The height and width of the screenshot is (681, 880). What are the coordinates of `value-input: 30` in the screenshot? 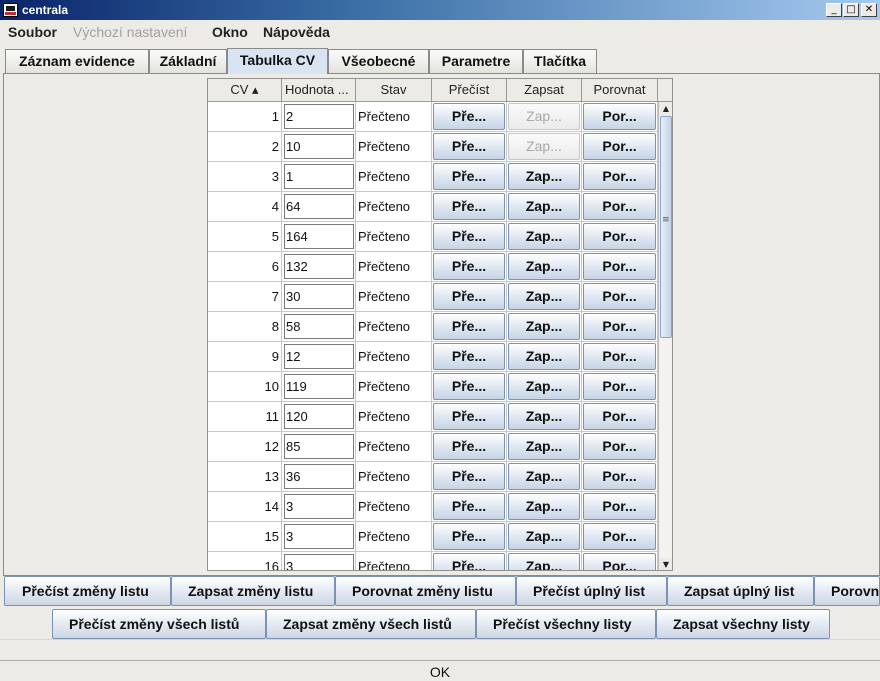 It's located at (319, 296).